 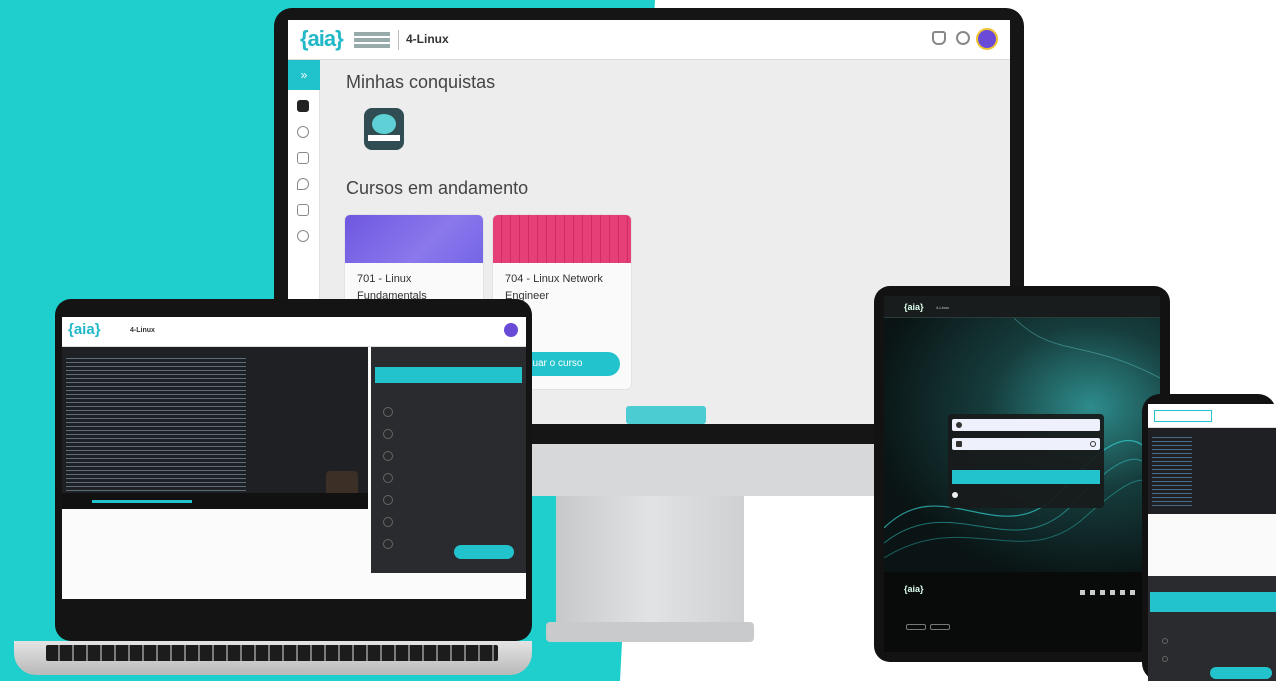 What do you see at coordinates (268, 671) in the screenshot?
I see `laptop-notch` at bounding box center [268, 671].